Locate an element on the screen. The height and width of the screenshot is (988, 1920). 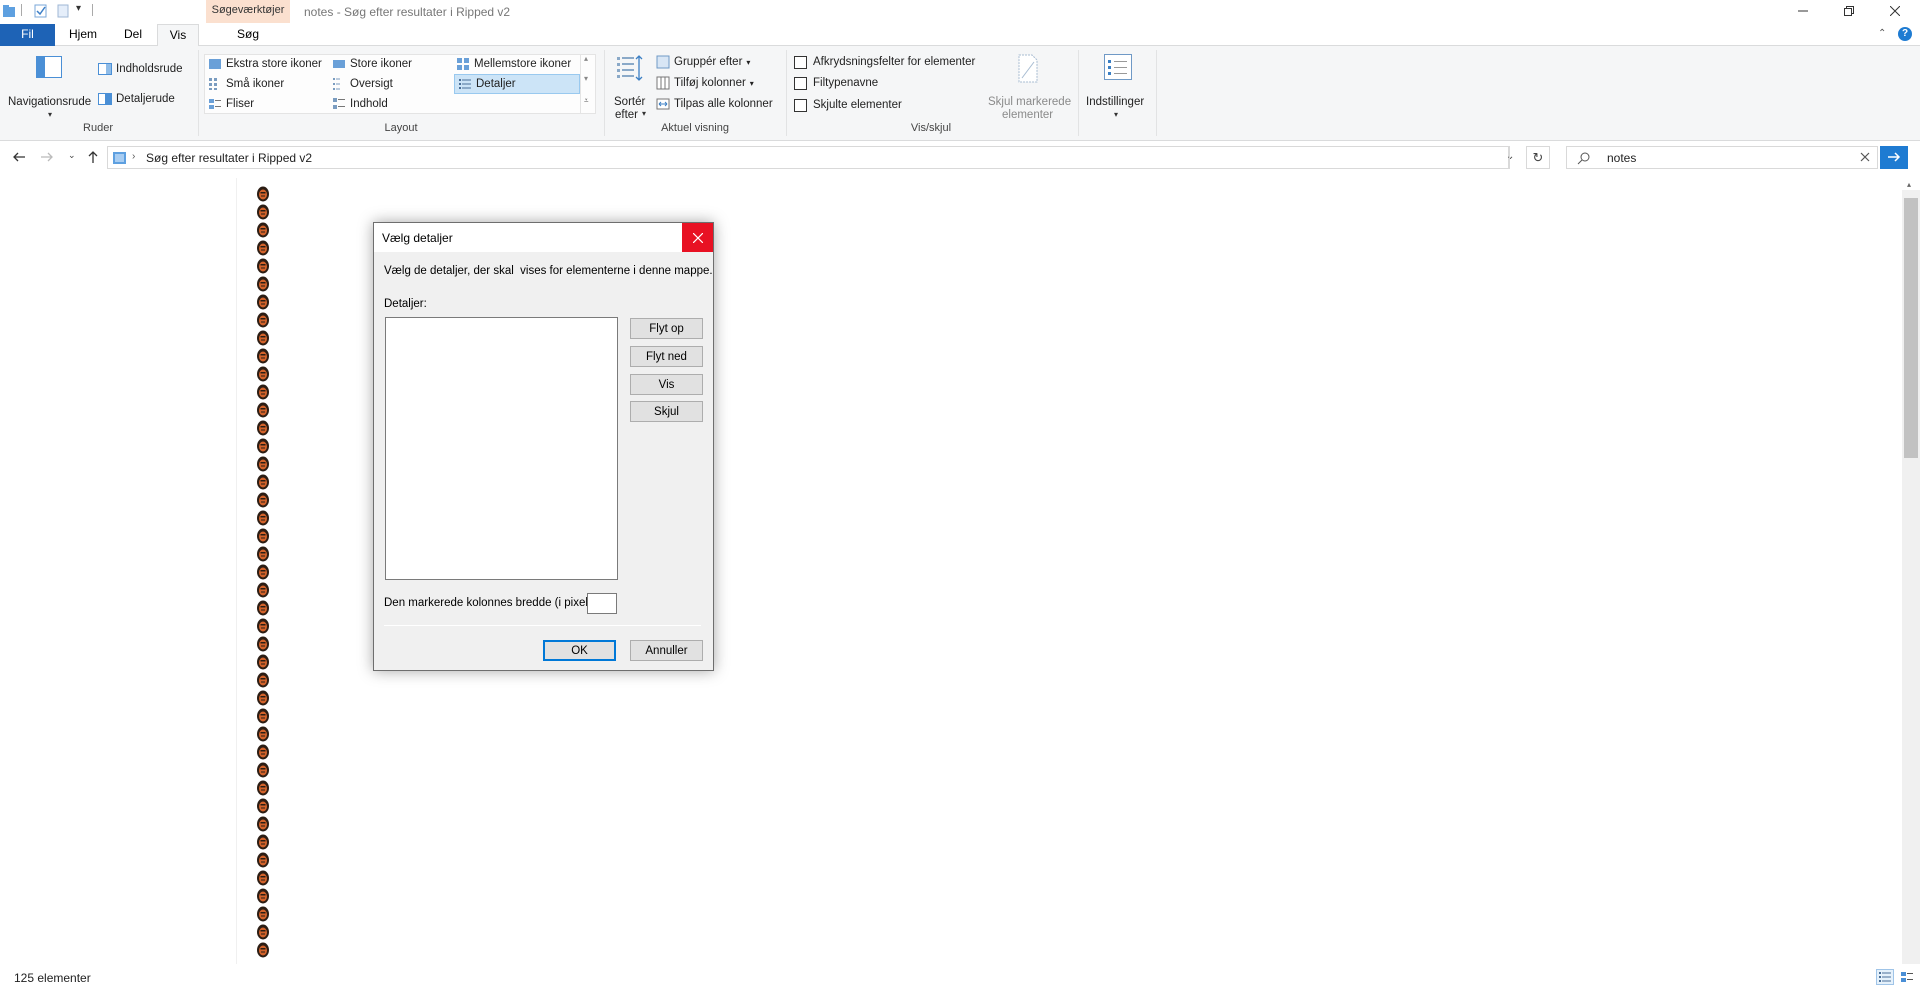
navigation-pane-divider is located at coordinates (236, 571).